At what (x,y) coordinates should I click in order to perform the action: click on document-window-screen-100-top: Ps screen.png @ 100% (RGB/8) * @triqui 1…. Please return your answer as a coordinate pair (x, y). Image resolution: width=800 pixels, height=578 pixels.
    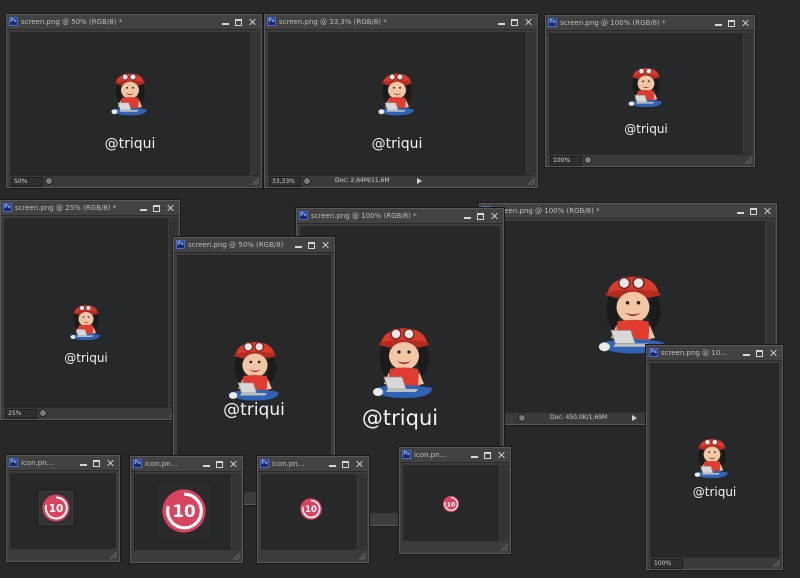
    Looking at the image, I should click on (650, 91).